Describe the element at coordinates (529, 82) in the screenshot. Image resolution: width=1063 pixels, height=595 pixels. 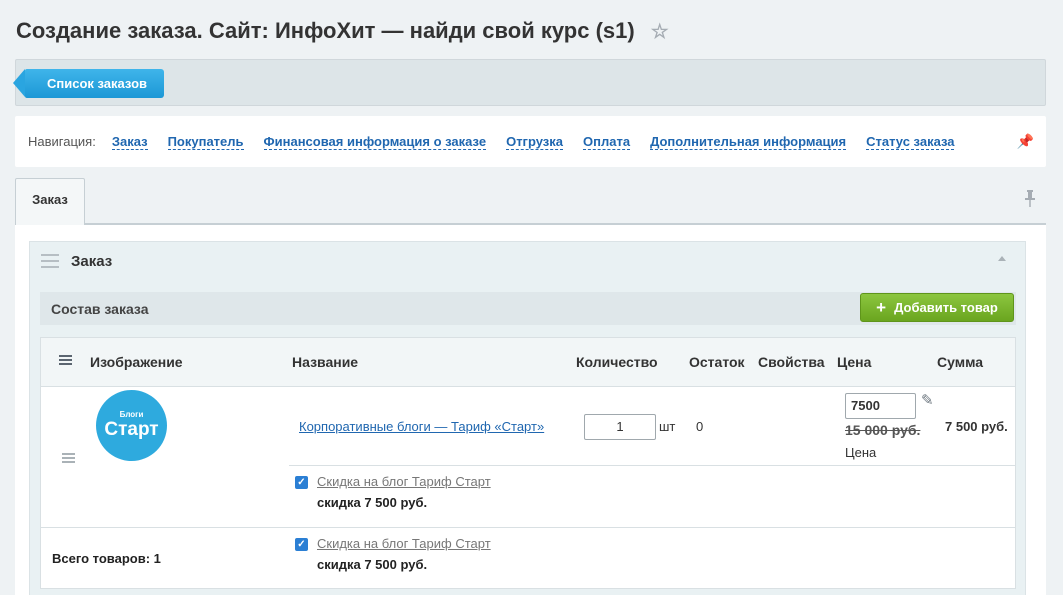
I see `toolbar: Список заказов` at that location.